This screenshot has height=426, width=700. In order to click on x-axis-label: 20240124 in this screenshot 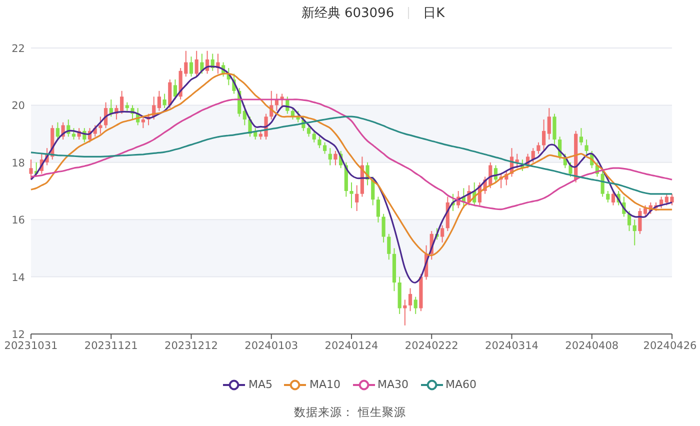, I will do `click(351, 346)`.